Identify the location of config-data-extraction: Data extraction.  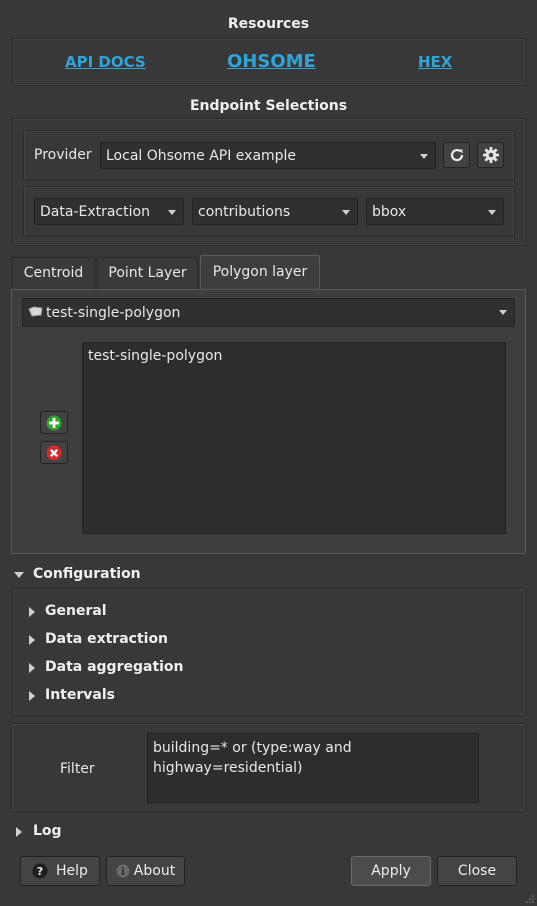
(106, 639).